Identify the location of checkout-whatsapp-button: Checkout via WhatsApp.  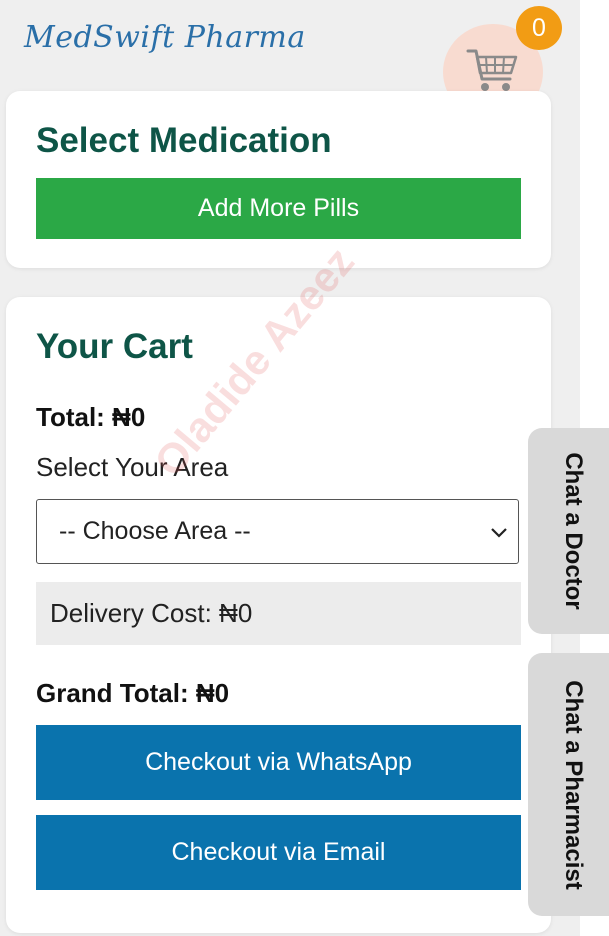
(278, 762).